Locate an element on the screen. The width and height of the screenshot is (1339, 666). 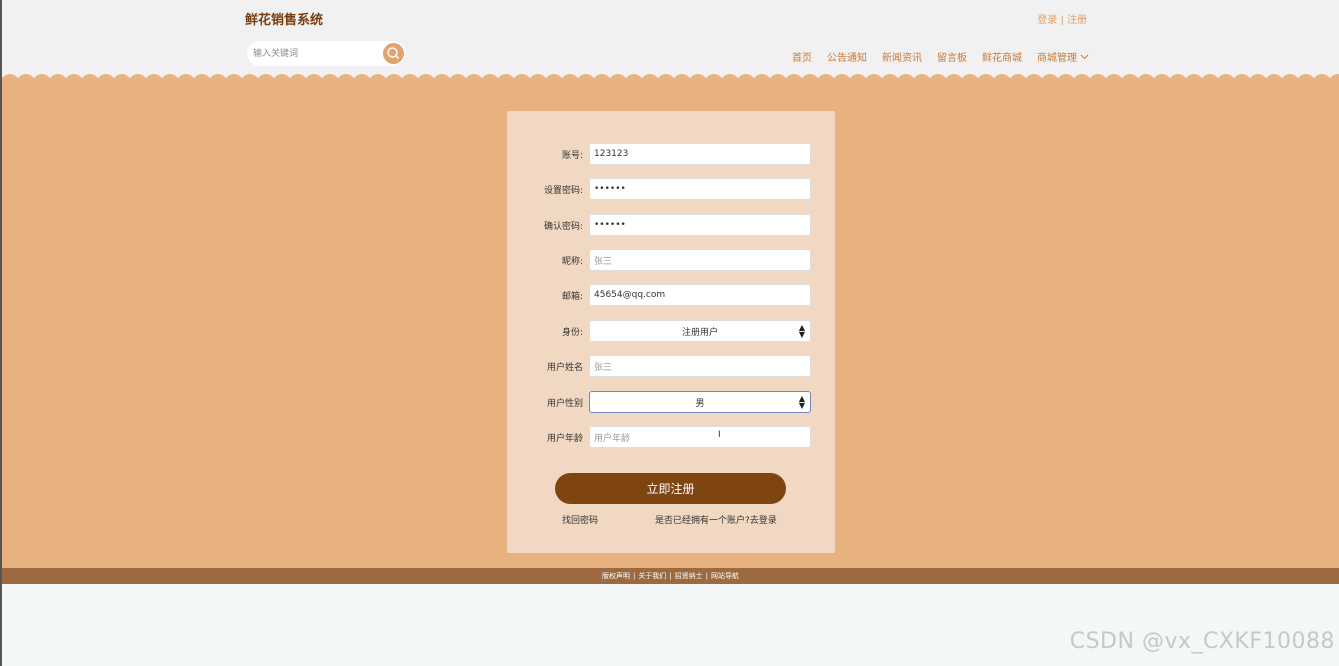
select-value: 注册用户 is located at coordinates (699, 332).